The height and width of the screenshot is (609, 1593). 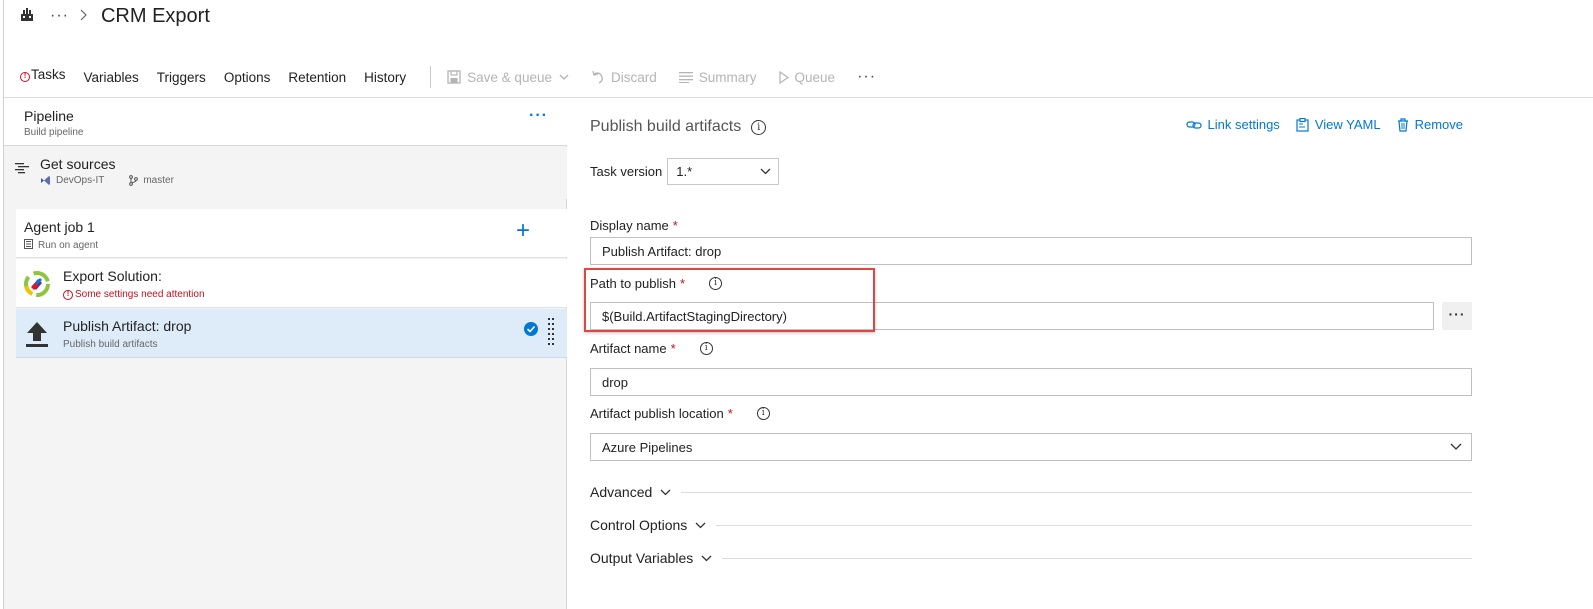 I want to click on list-icon, so click(x=685, y=77).